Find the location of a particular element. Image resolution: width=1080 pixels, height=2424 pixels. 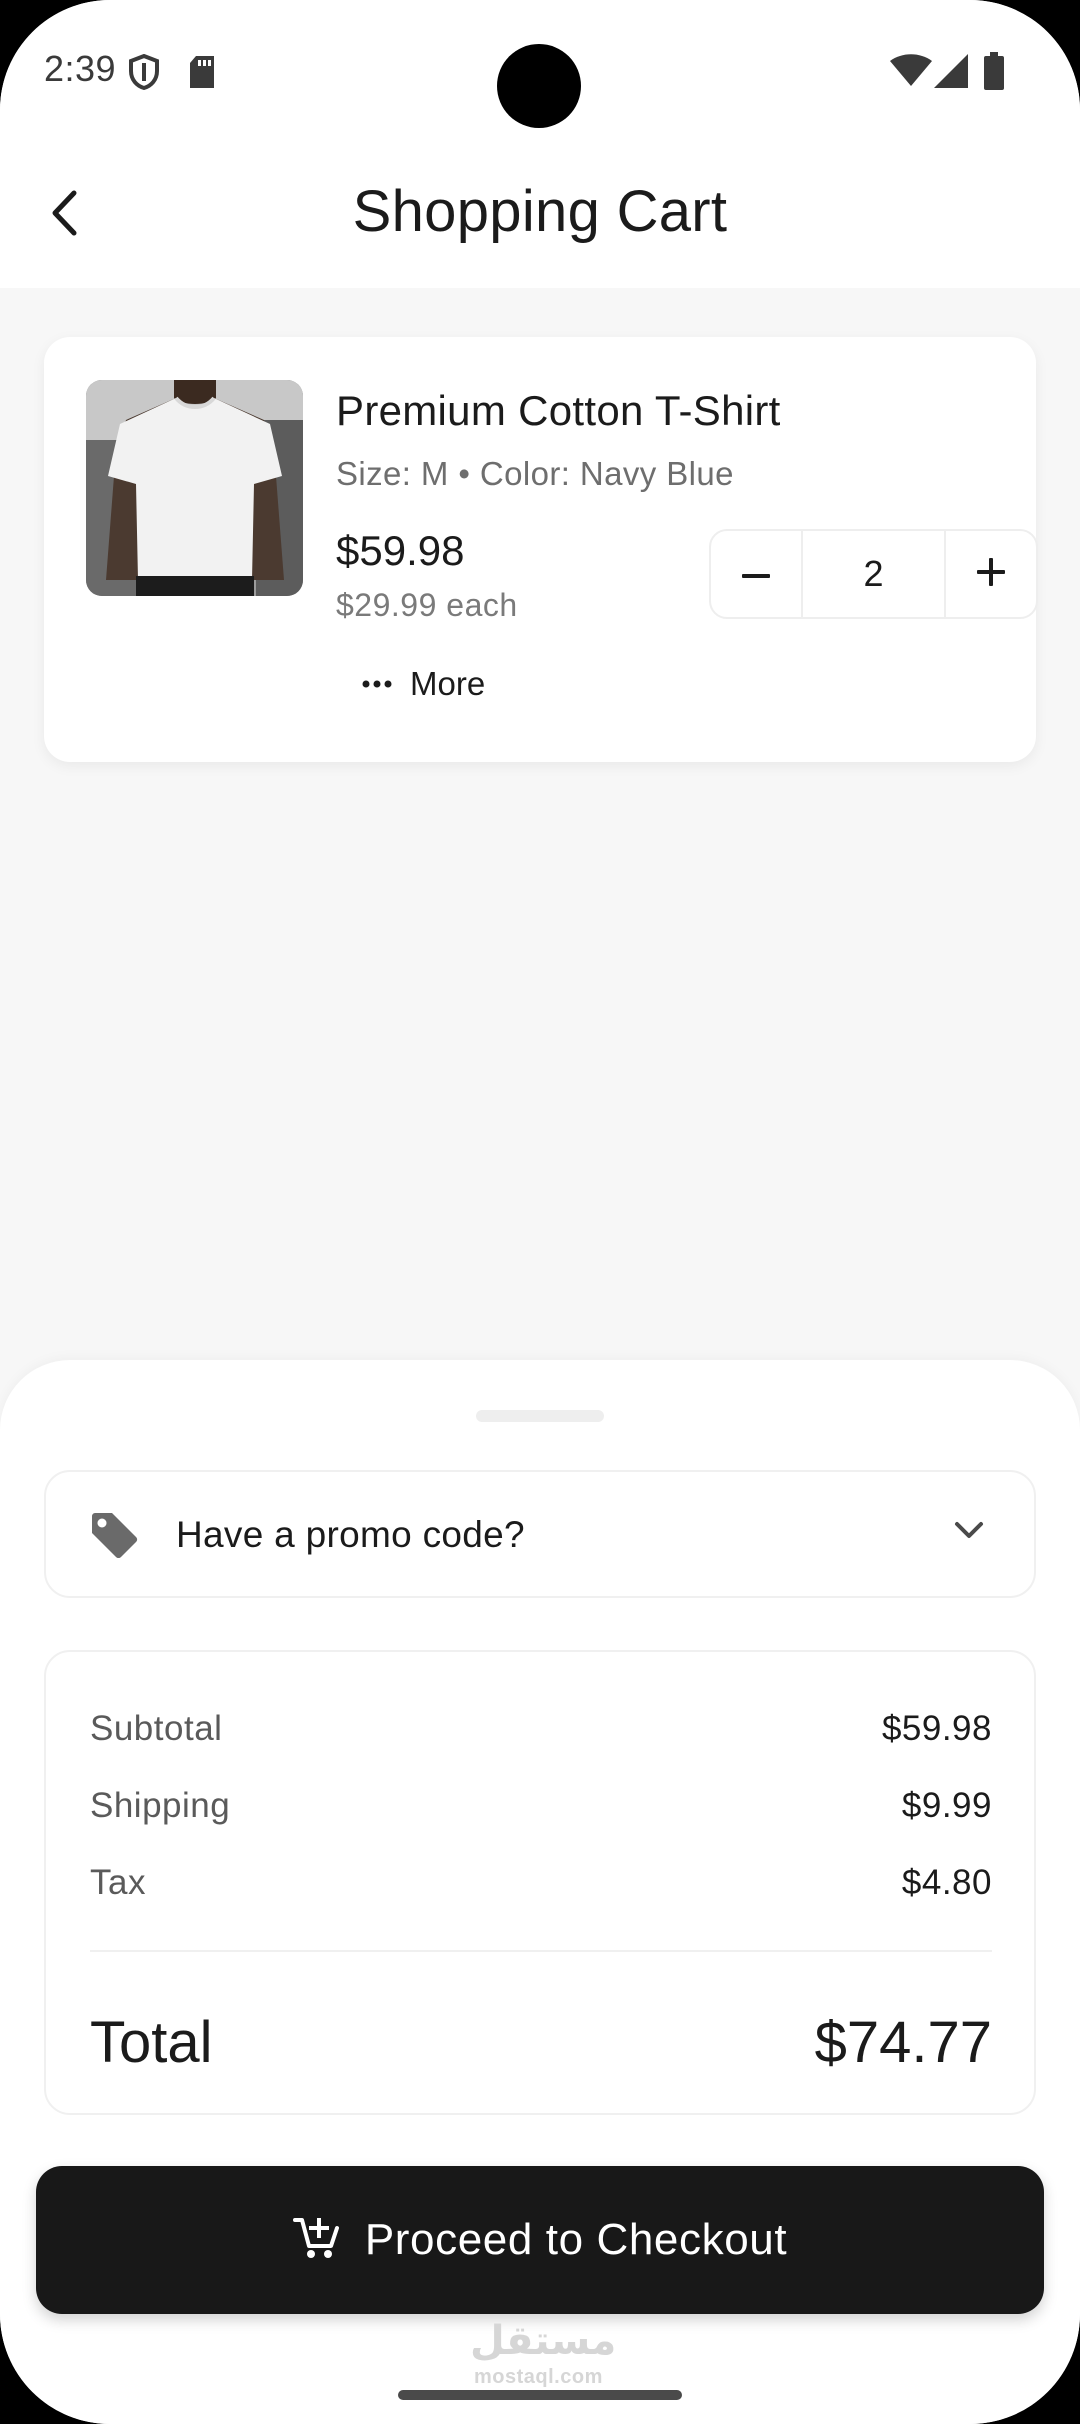

unit-price: $29.99 each is located at coordinates (427, 605).